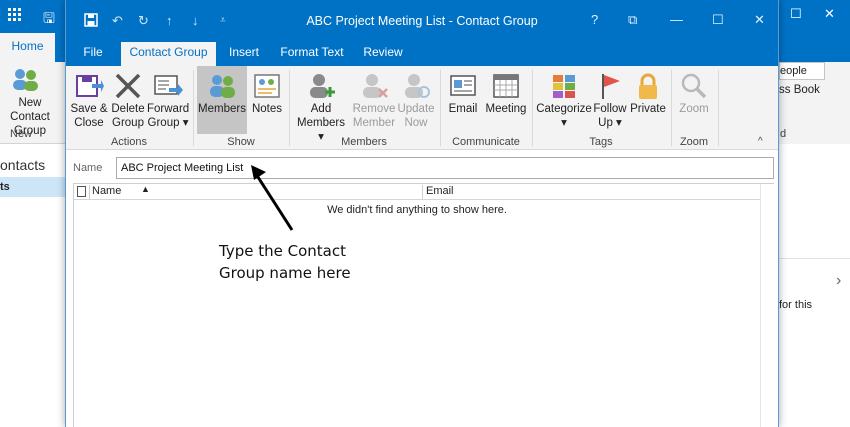 This screenshot has width=850, height=427. I want to click on categorize-icon, so click(564, 86).